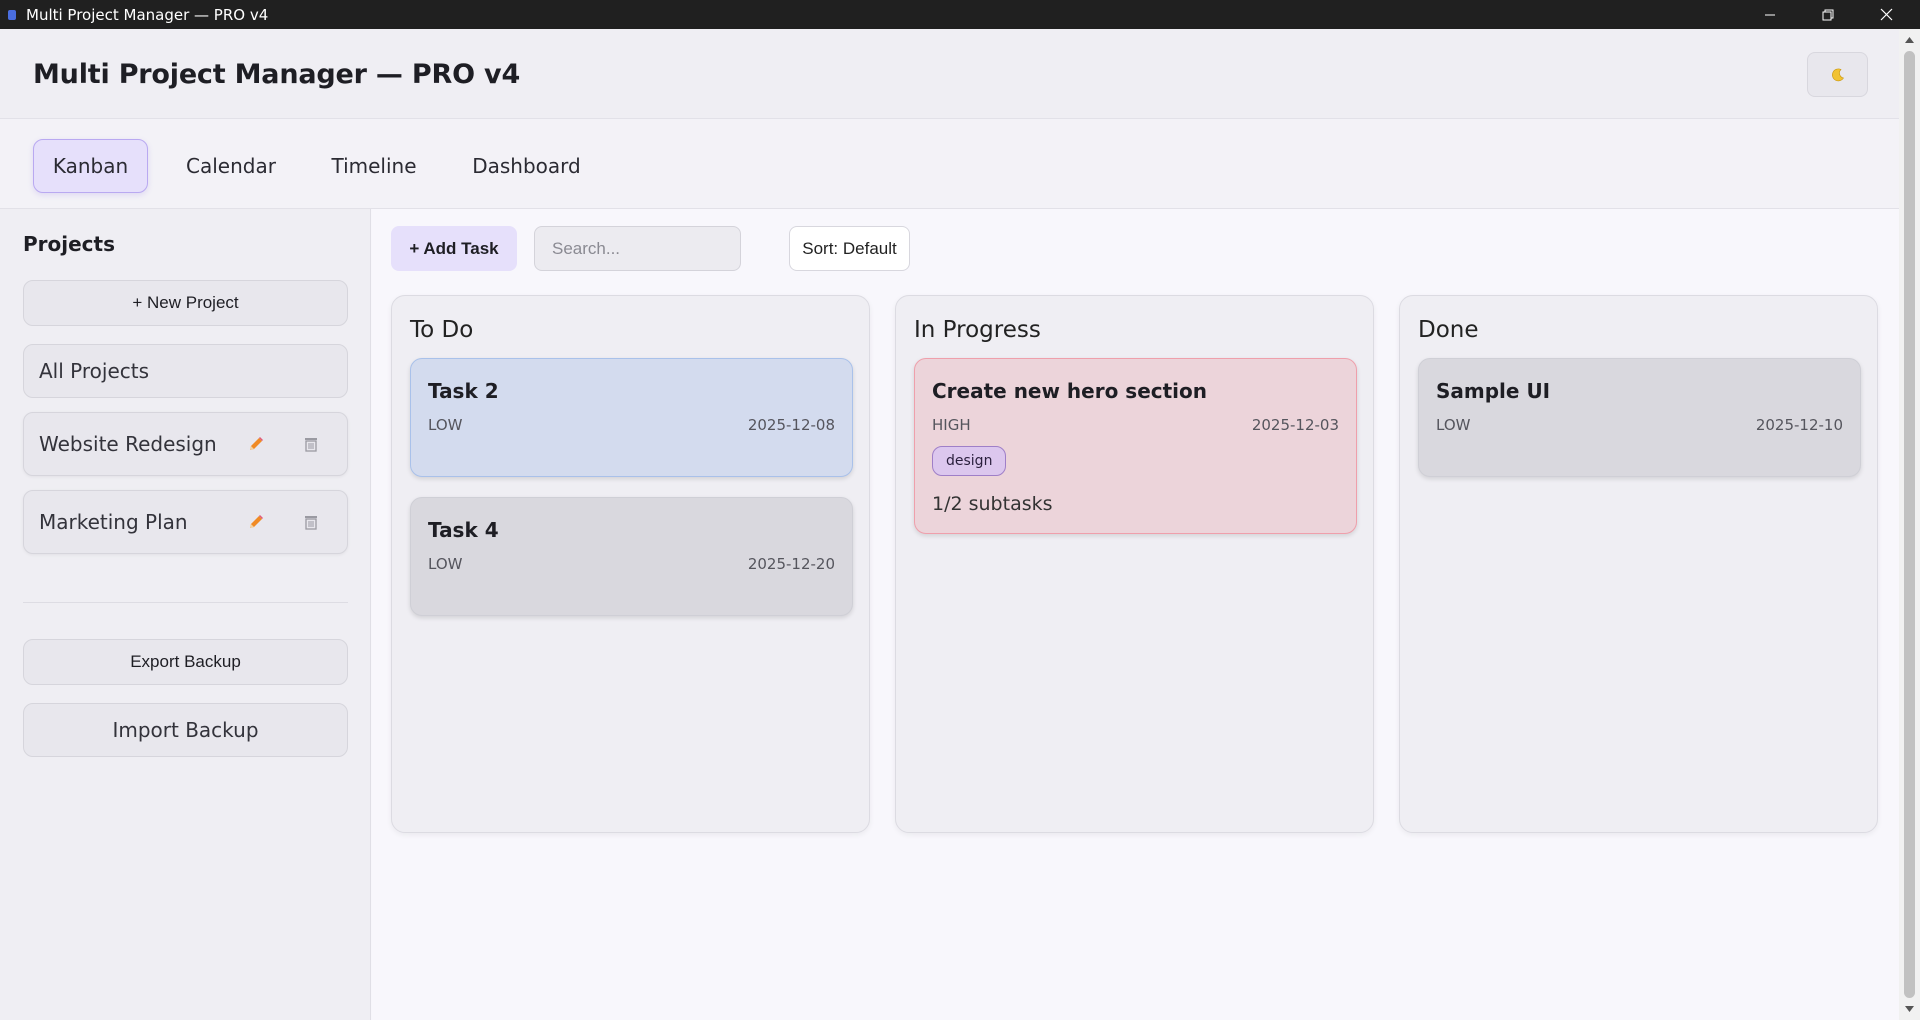 The width and height of the screenshot is (1920, 1020). What do you see at coordinates (637, 248) in the screenshot?
I see `search-input` at bounding box center [637, 248].